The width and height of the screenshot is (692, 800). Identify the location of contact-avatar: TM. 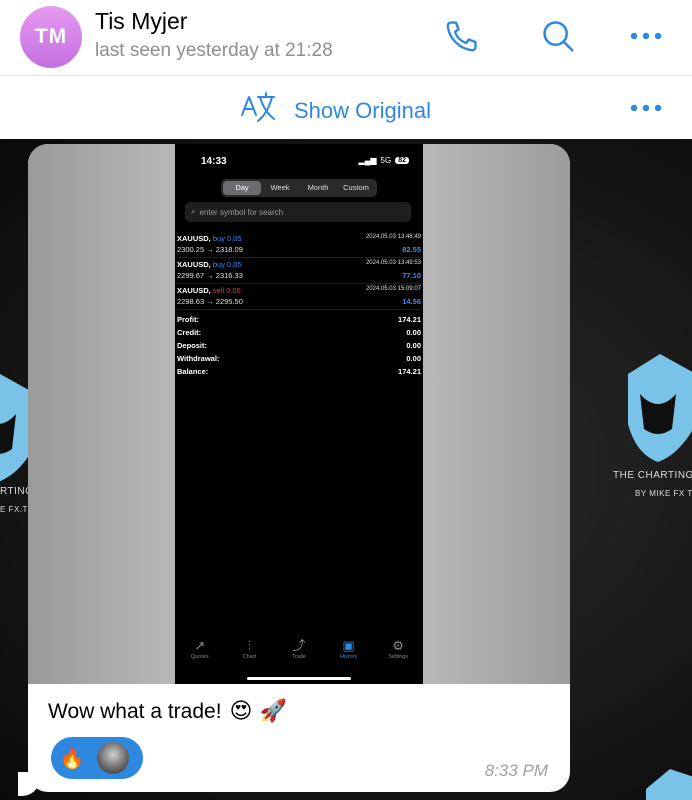
(51, 37).